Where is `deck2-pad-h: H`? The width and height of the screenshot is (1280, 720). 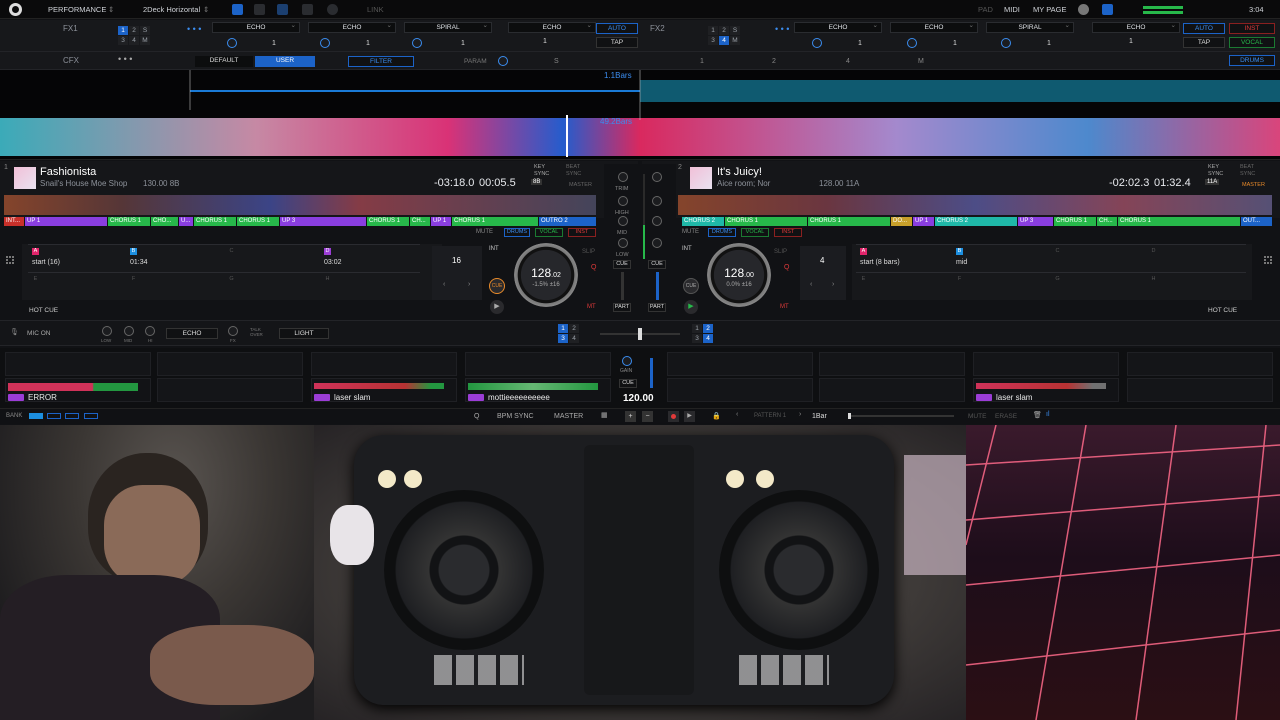 deck2-pad-h: H is located at coordinates (1196, 284).